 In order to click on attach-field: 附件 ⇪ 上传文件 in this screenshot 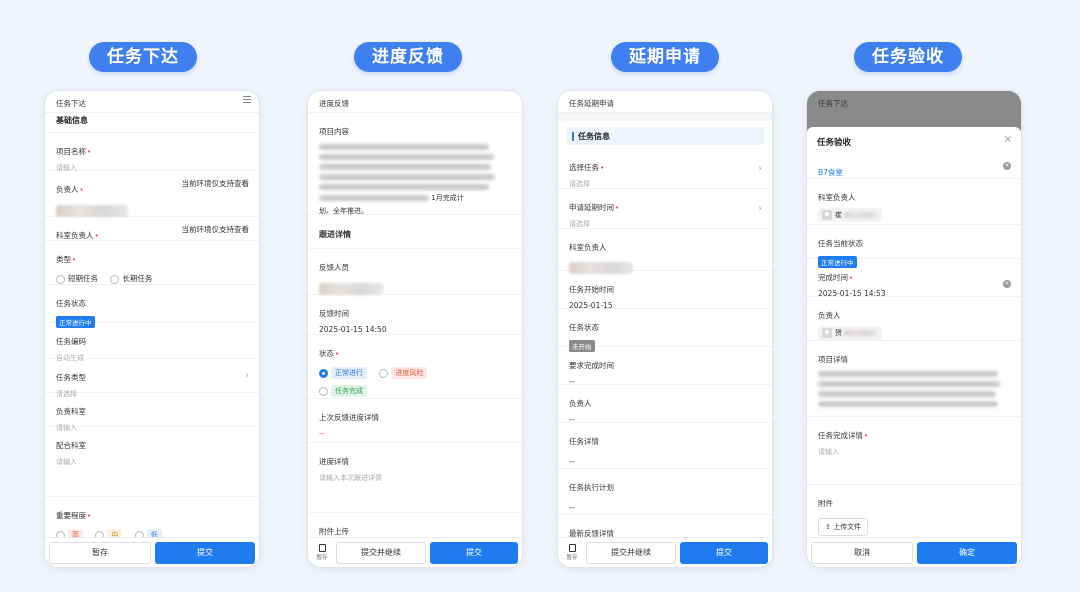, I will do `click(914, 510)`.